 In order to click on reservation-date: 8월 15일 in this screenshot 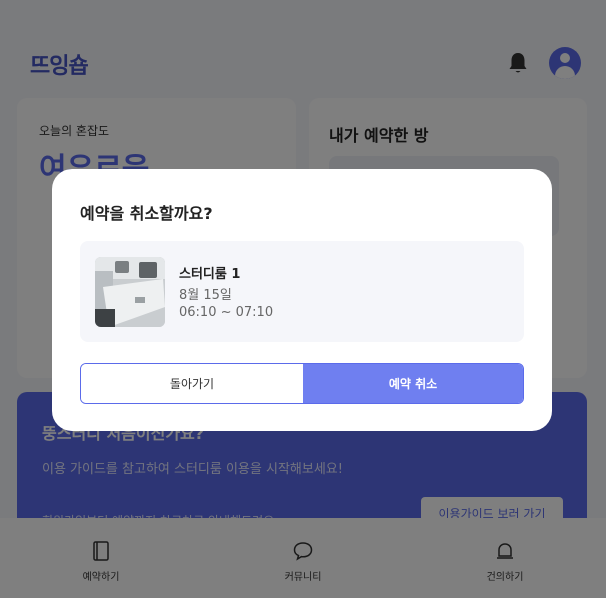, I will do `click(205, 295)`.